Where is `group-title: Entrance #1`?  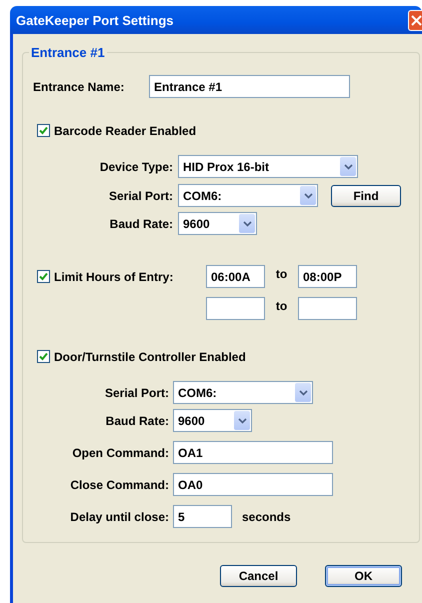
group-title: Entrance #1 is located at coordinates (68, 52).